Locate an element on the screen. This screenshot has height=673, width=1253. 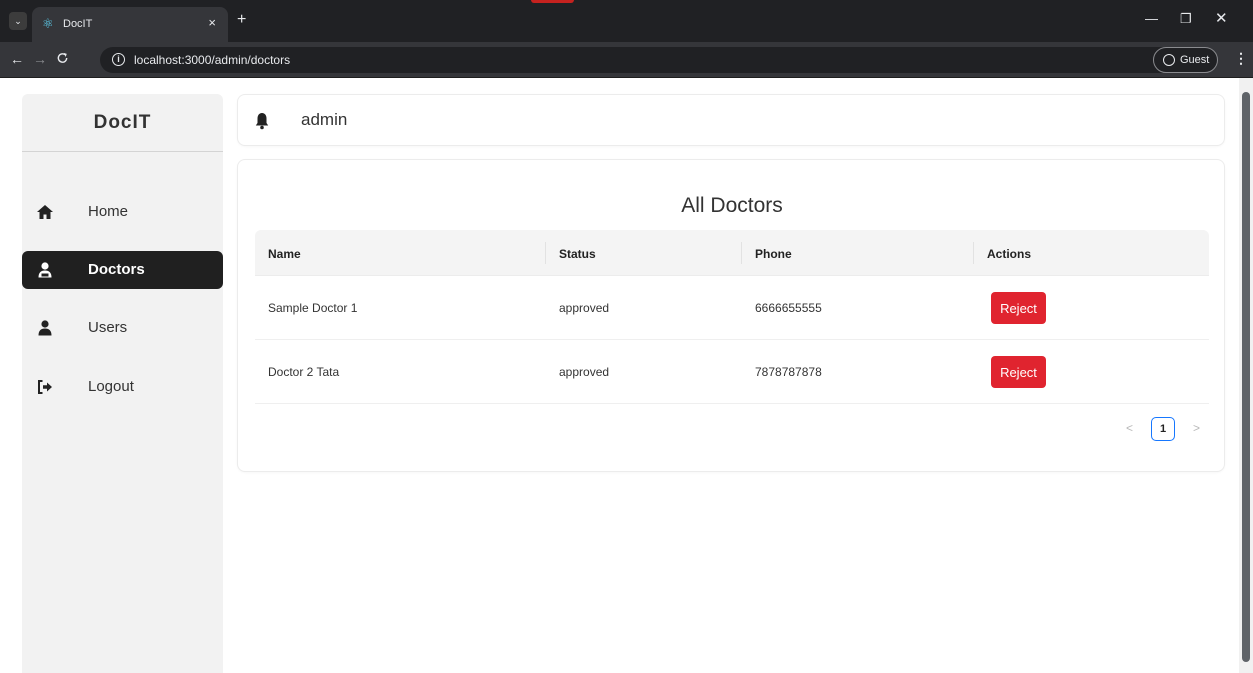
sidebar-item-label: Doctors is located at coordinates (116, 269).